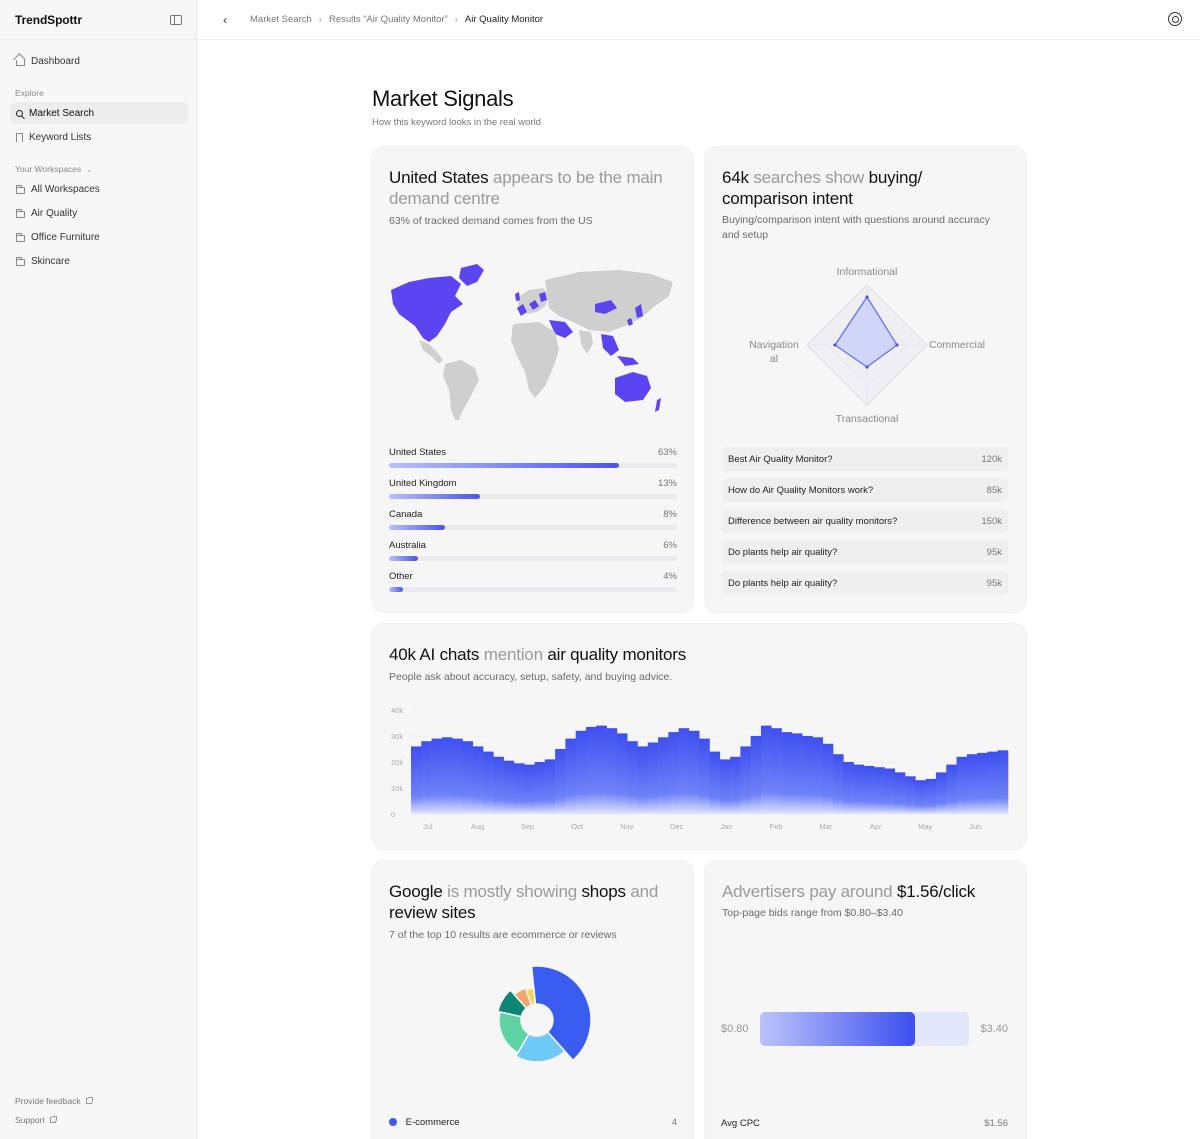 This screenshot has height=1139, width=1200. What do you see at coordinates (29, 93) in the screenshot?
I see `section-label-explore: Explore` at bounding box center [29, 93].